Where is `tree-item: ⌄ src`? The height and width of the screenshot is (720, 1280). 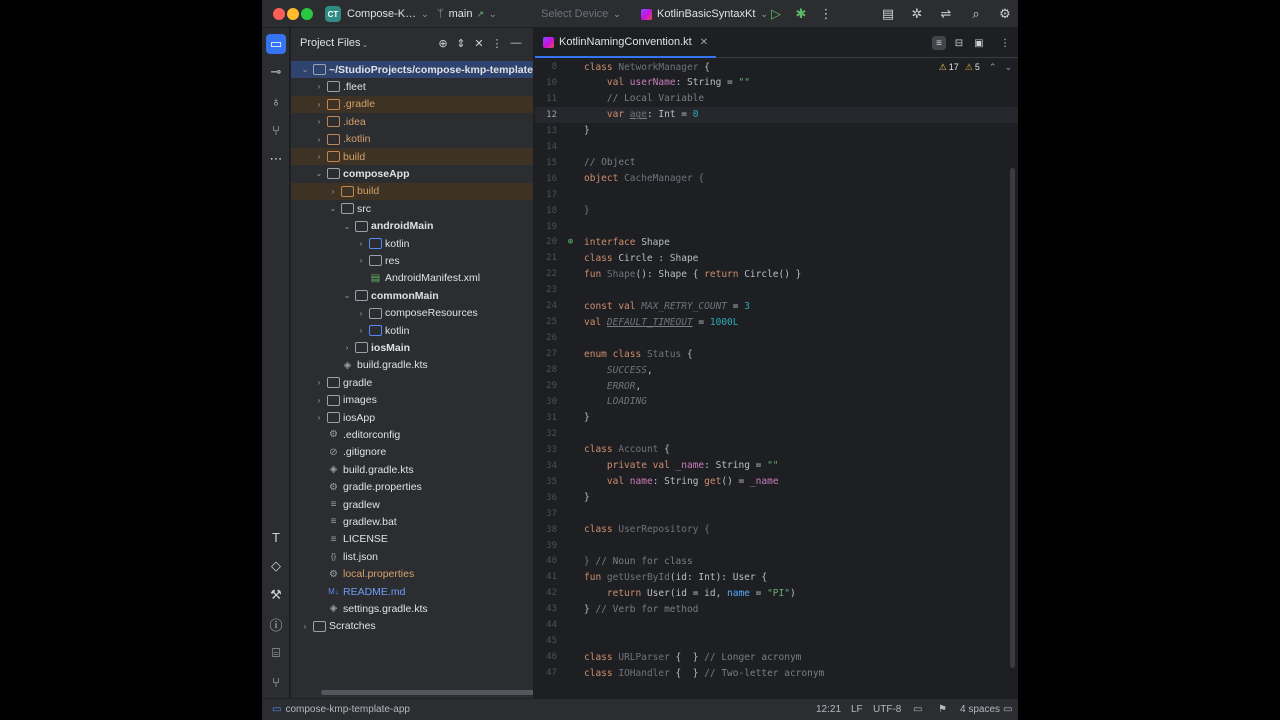 tree-item: ⌄ src is located at coordinates (412, 208).